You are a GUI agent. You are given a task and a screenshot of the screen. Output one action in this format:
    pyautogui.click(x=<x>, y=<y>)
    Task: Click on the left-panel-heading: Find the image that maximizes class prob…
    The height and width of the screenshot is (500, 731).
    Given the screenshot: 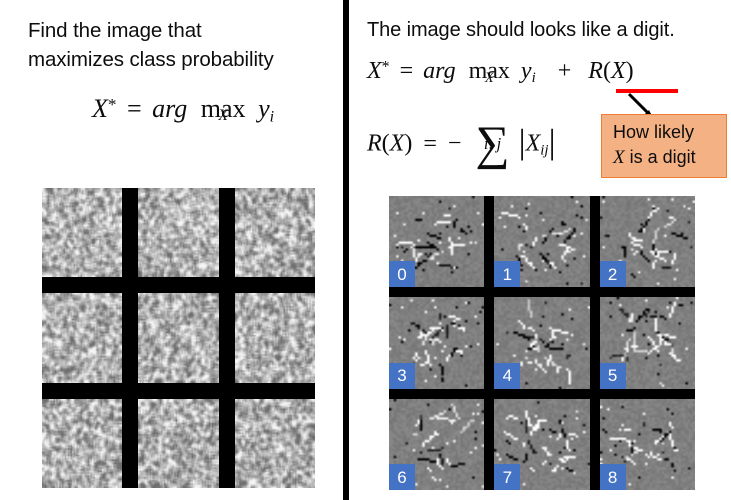 What is the action you would take?
    pyautogui.click(x=151, y=45)
    